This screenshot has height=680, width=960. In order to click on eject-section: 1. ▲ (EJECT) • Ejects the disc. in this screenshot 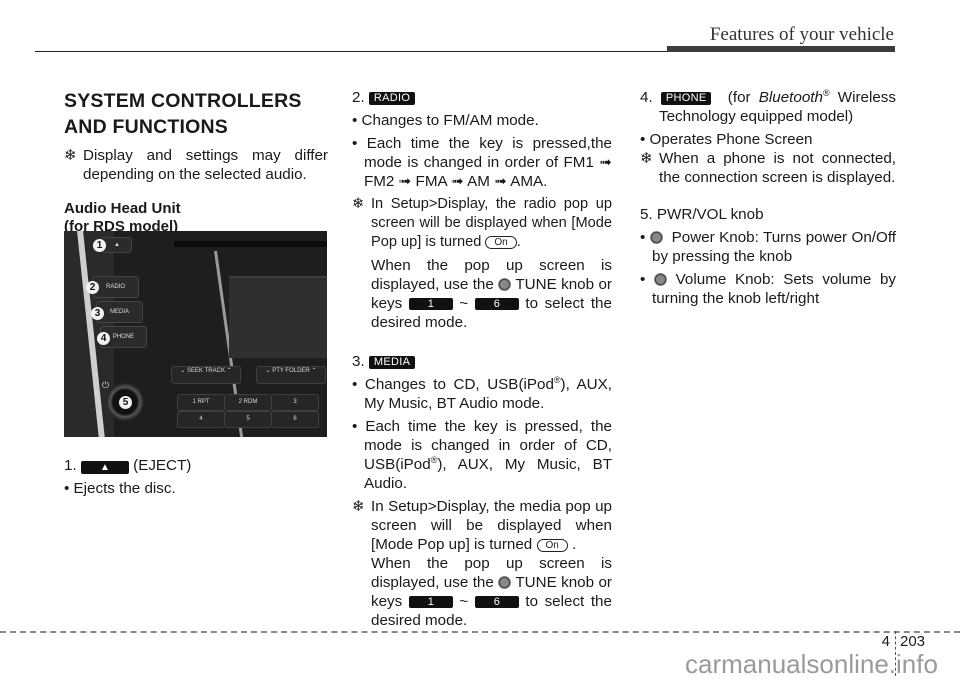, I will do `click(196, 477)`.